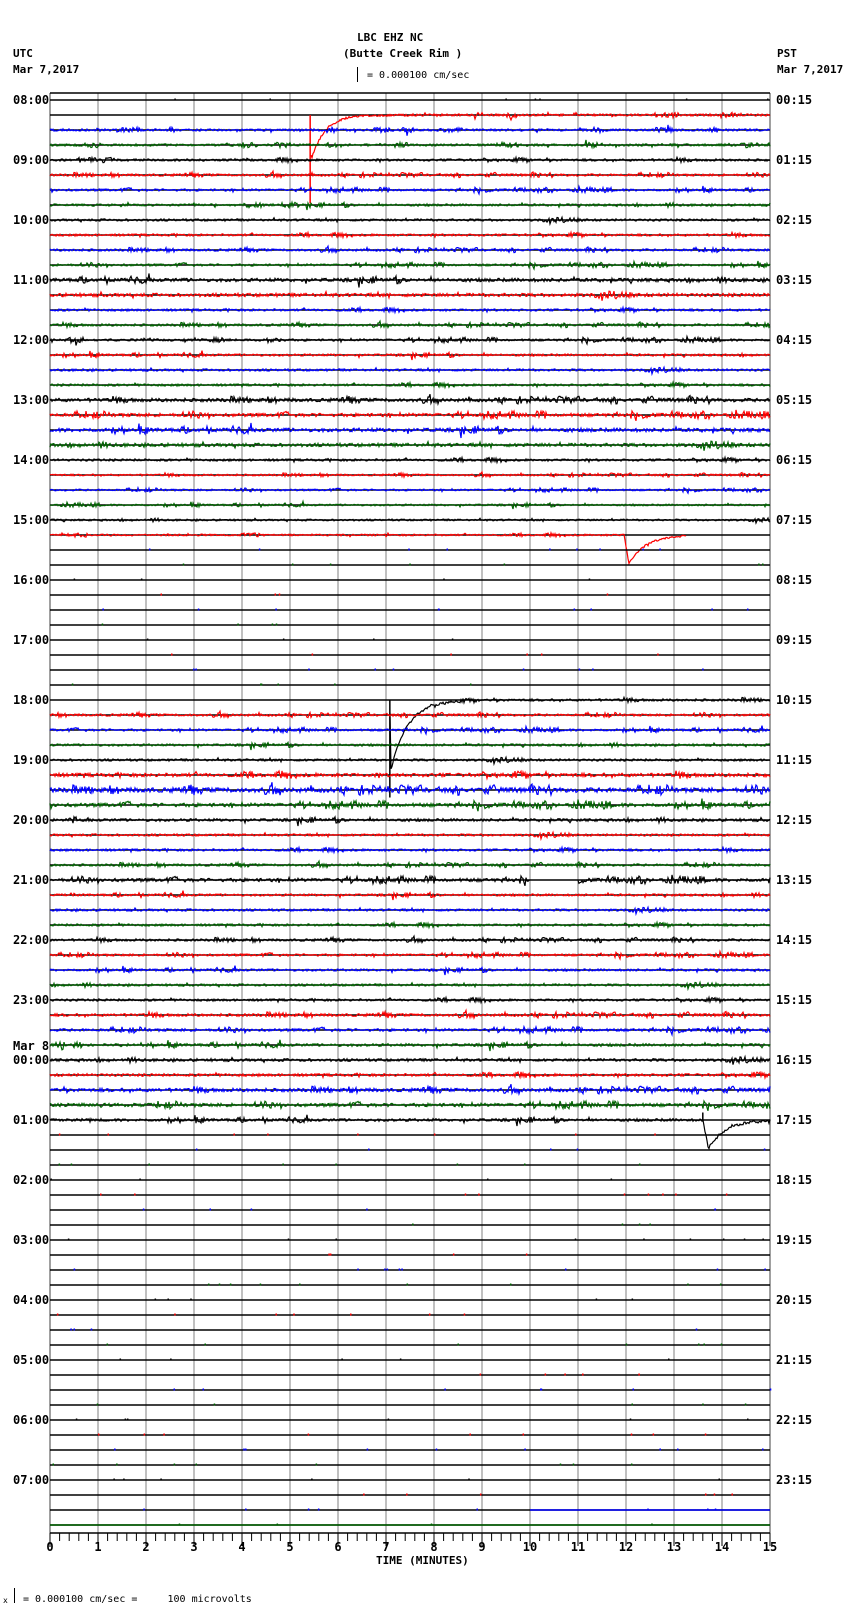  Describe the element at coordinates (794, 1360) in the screenshot. I see `right-hour-label: 21:15` at that location.